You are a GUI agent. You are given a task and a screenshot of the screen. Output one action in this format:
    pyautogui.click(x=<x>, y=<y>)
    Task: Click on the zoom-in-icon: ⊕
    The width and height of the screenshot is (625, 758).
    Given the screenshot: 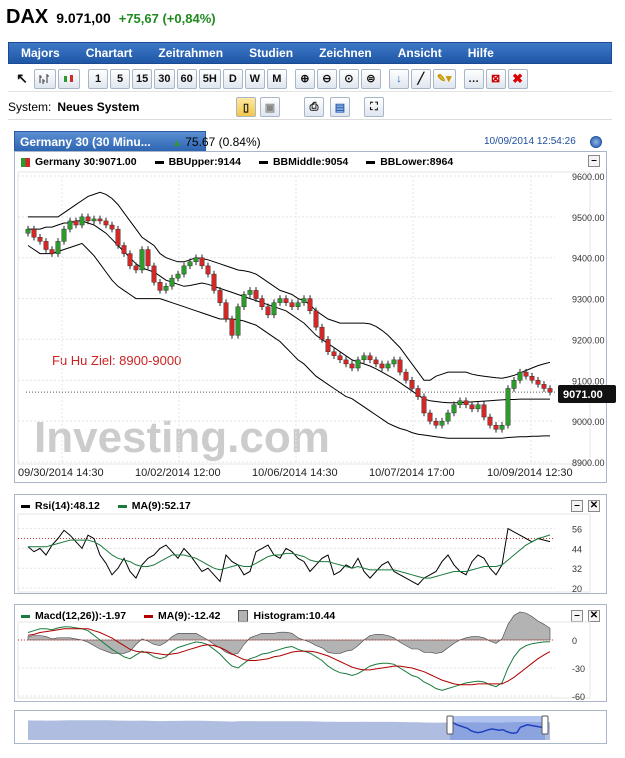 What is the action you would take?
    pyautogui.click(x=304, y=78)
    